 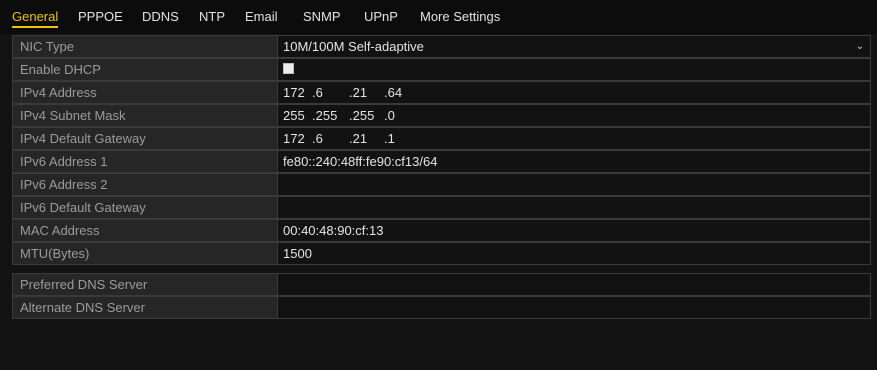 What do you see at coordinates (860, 46) in the screenshot?
I see `chevron-down-icon: ⌄` at bounding box center [860, 46].